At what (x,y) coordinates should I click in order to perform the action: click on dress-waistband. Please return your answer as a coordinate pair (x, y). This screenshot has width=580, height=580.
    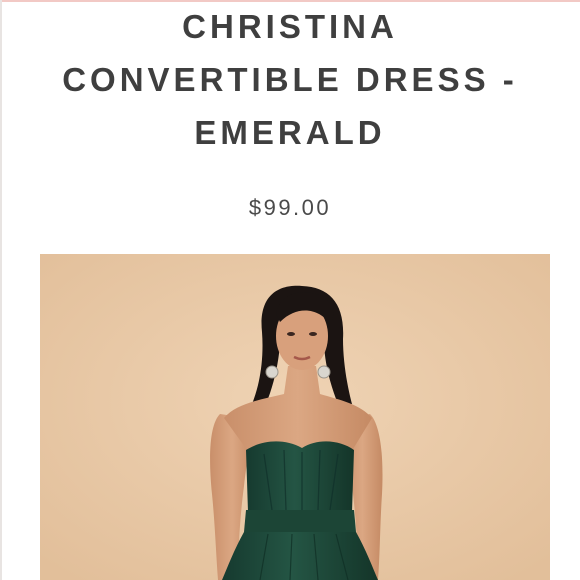
    Looking at the image, I should click on (300, 521).